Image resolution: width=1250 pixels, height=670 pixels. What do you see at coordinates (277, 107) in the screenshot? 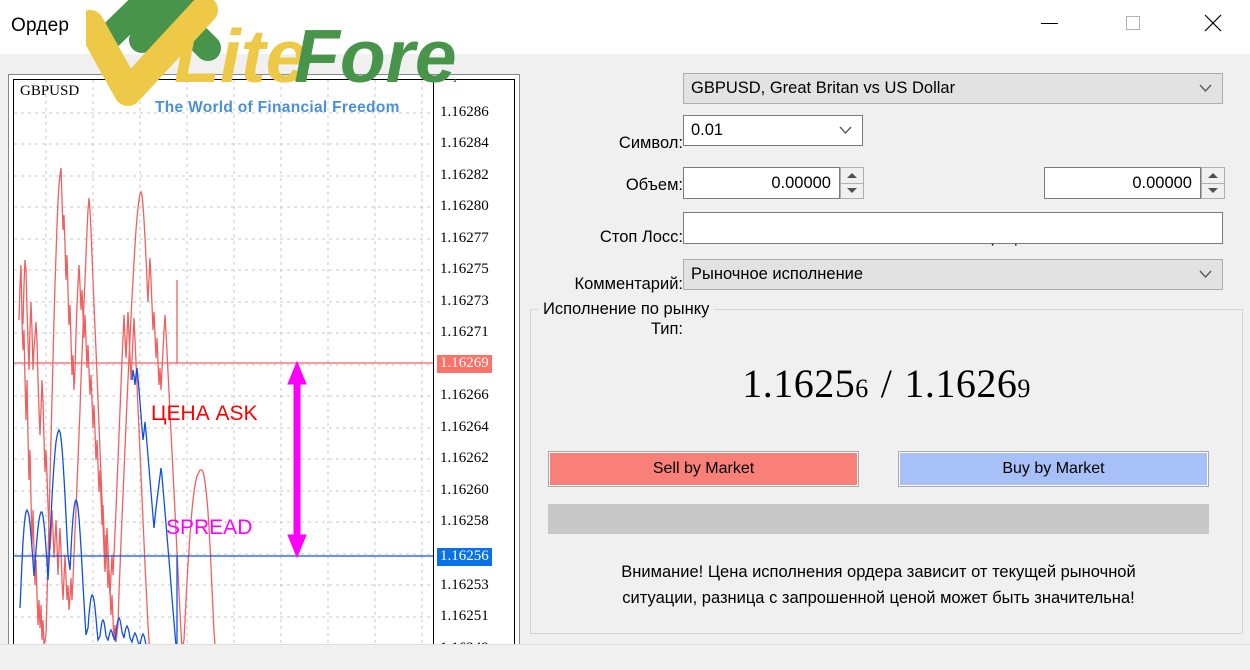
I see `logo-tagline: The World of Financial Freedom` at bounding box center [277, 107].